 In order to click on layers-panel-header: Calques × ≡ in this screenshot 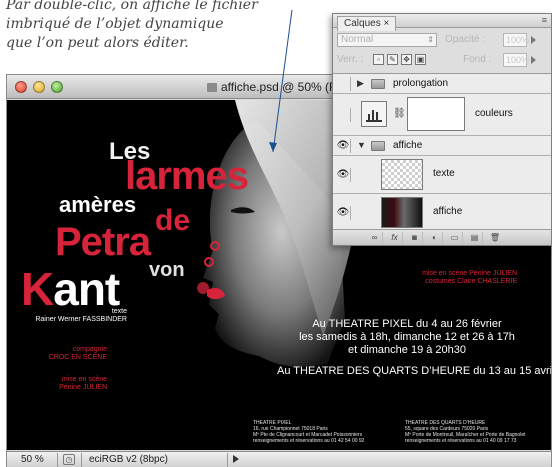, I will do `click(442, 22)`.